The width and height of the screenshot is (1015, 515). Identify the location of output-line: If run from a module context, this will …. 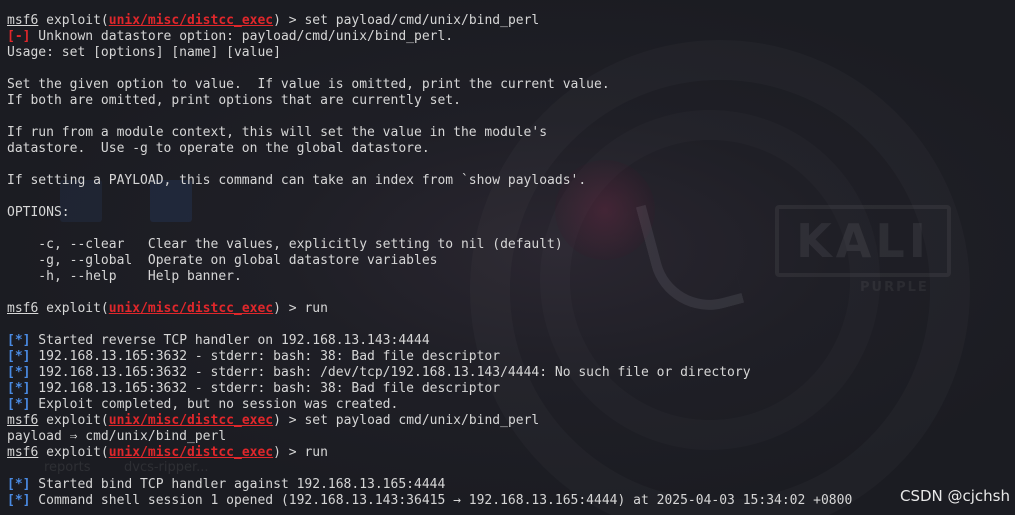
(277, 132).